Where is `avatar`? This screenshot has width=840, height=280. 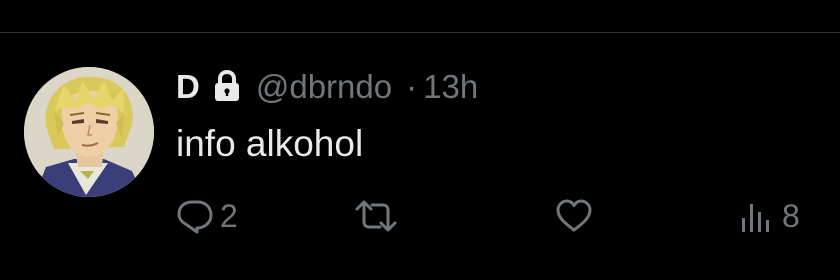
avatar is located at coordinates (89, 132).